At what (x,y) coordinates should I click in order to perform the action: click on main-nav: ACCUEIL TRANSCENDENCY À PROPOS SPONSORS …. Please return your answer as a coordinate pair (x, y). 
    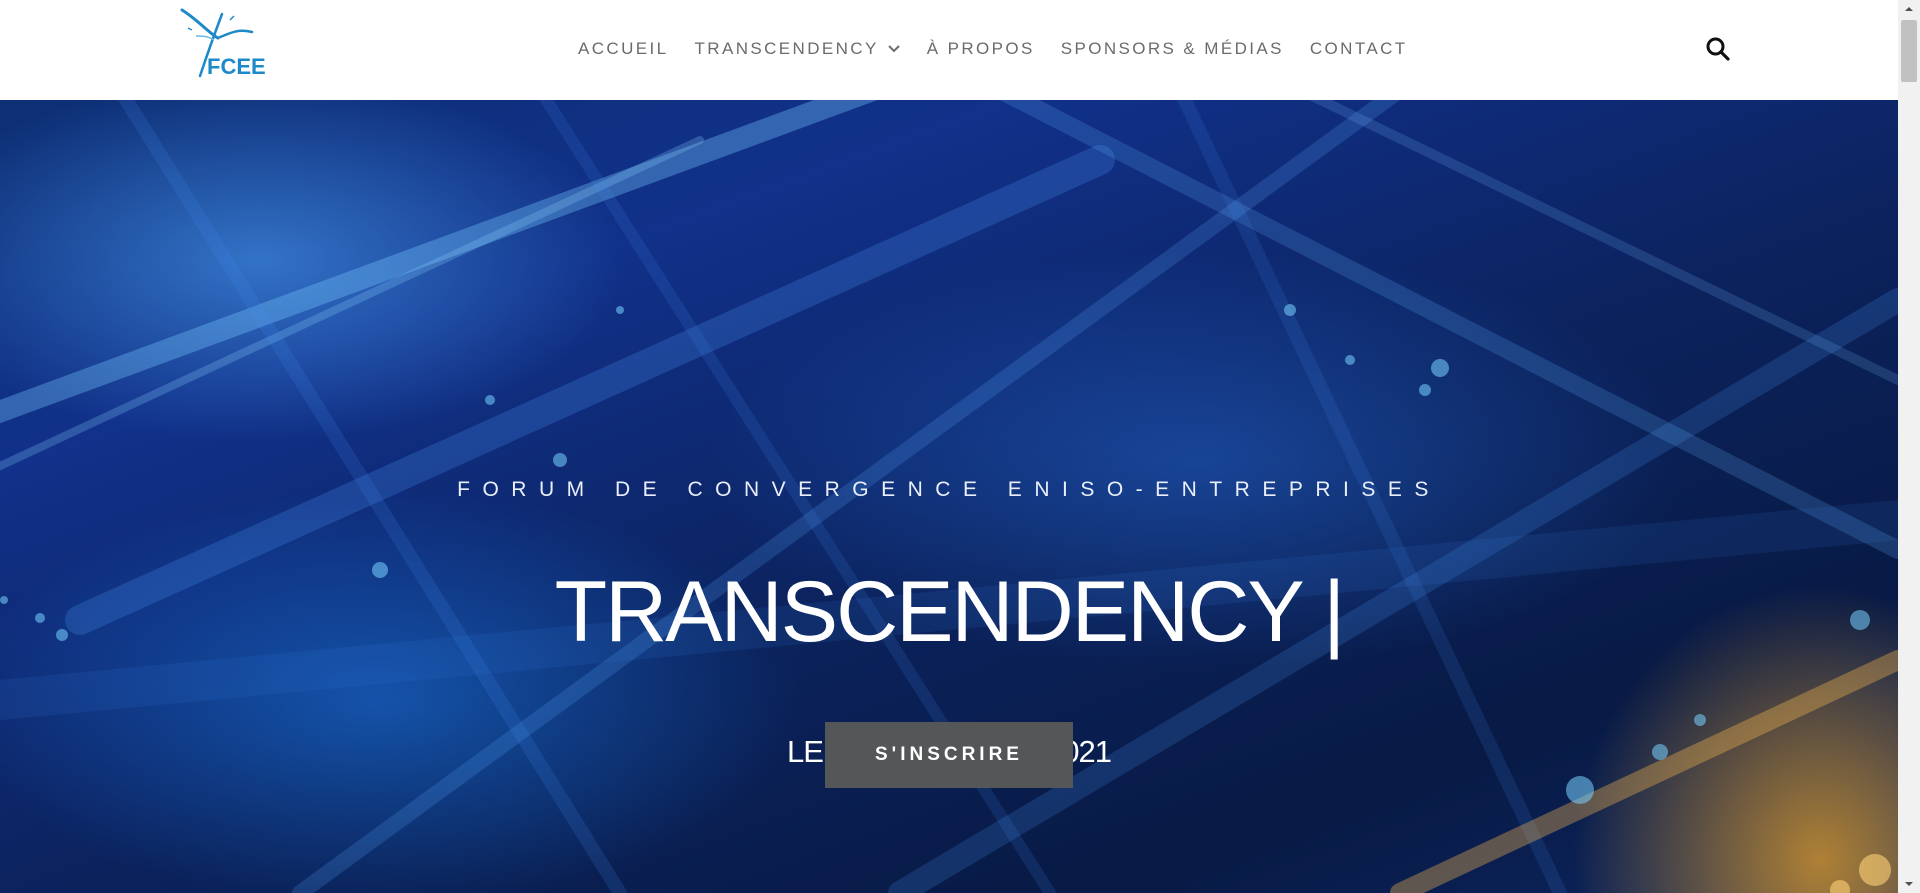
    Looking at the image, I should click on (993, 49).